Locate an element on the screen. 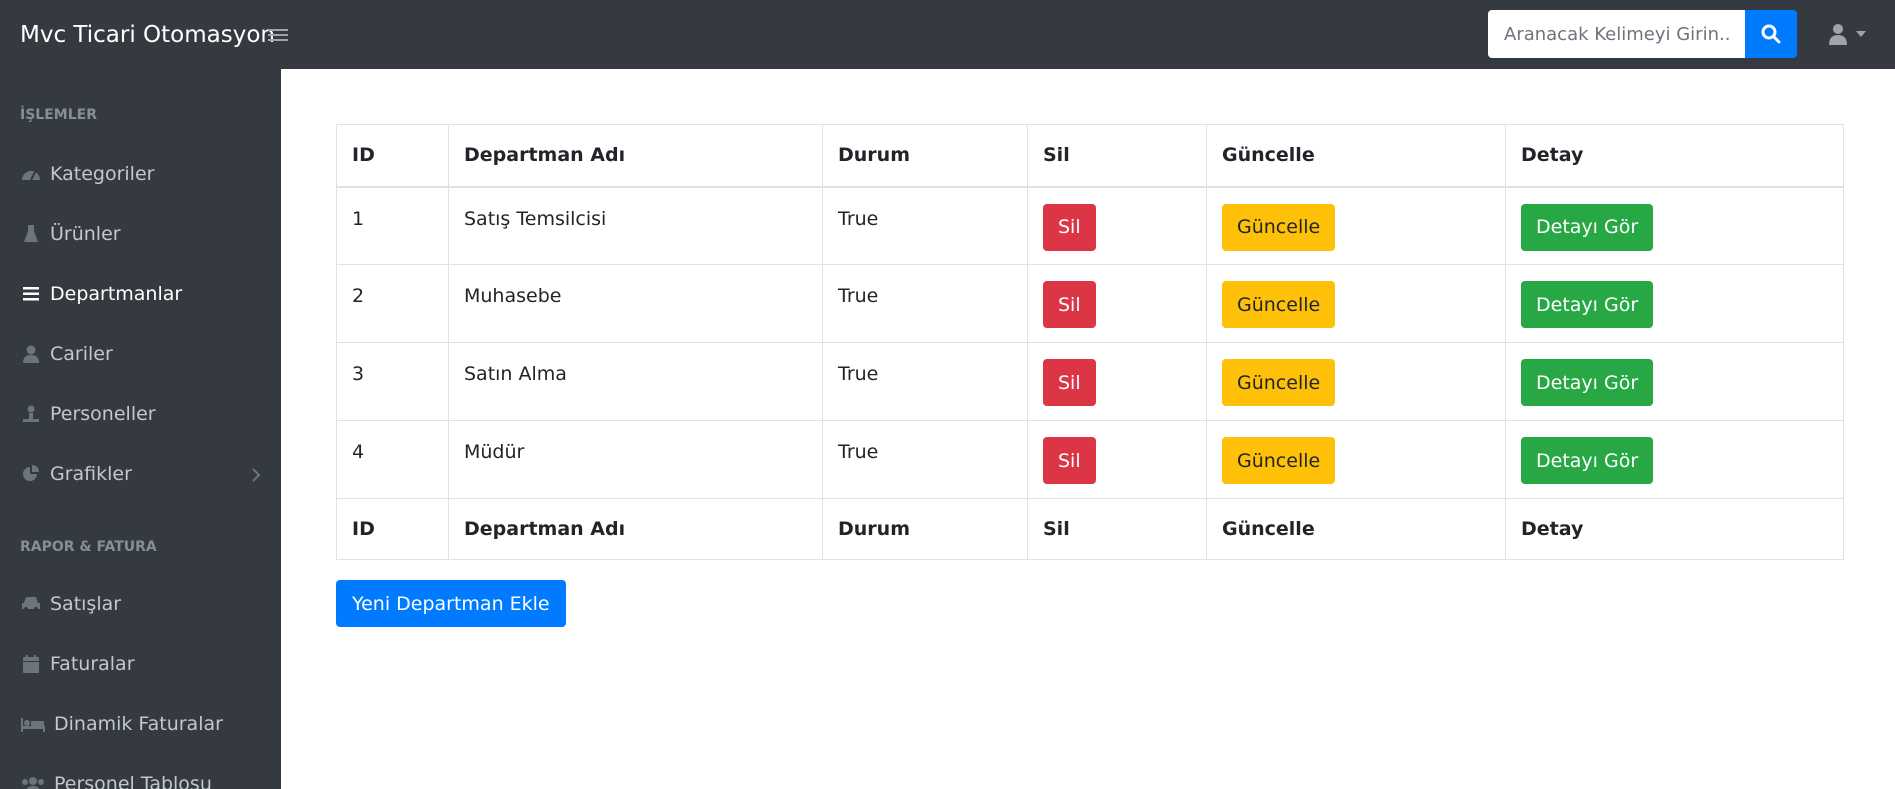 The height and width of the screenshot is (789, 1895). chevron-right-icon is located at coordinates (256, 476).